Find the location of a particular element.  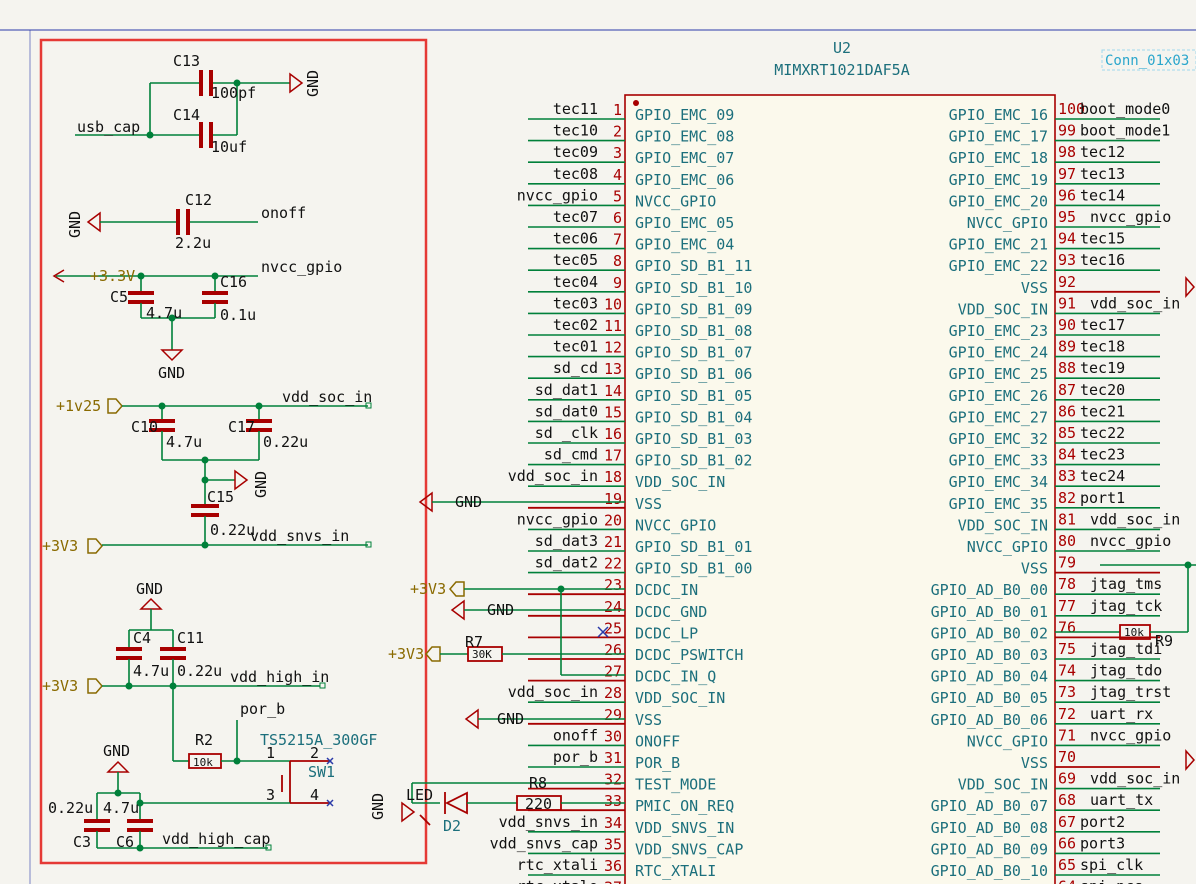

pin-name: GPIO_SD_B1_11 is located at coordinates (693, 266).